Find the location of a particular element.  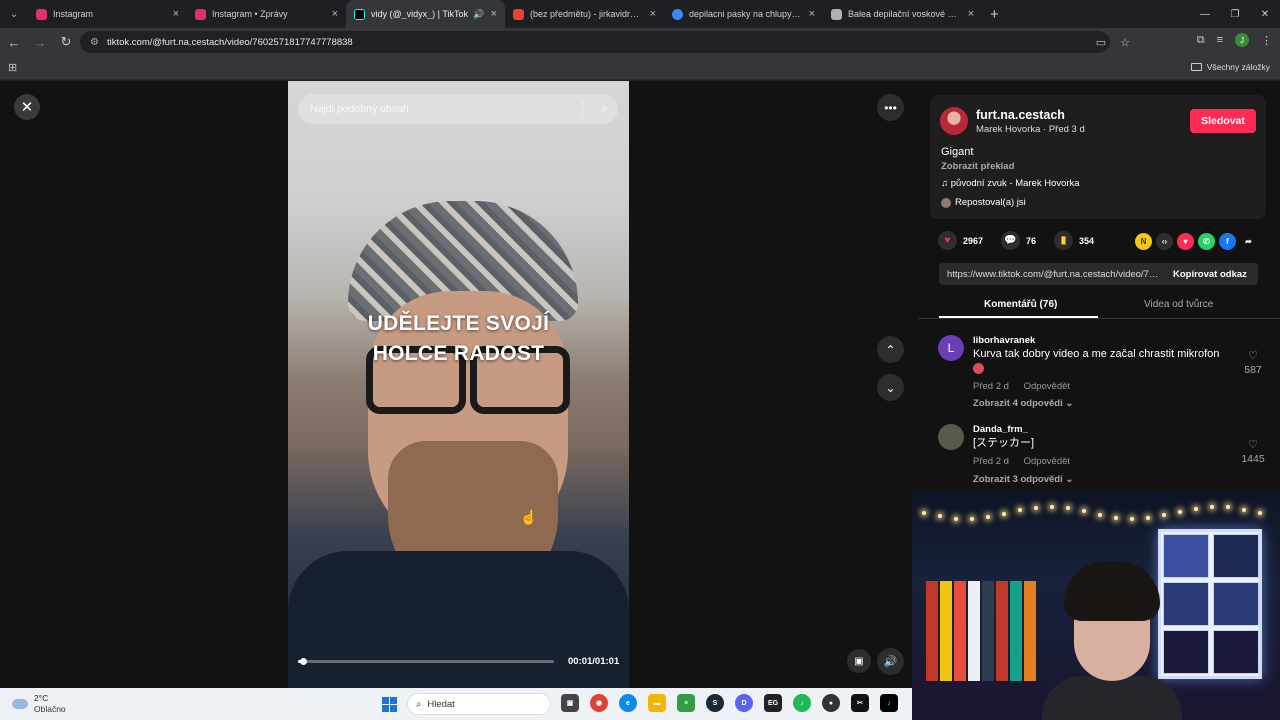

video-progress-bar is located at coordinates (426, 661).